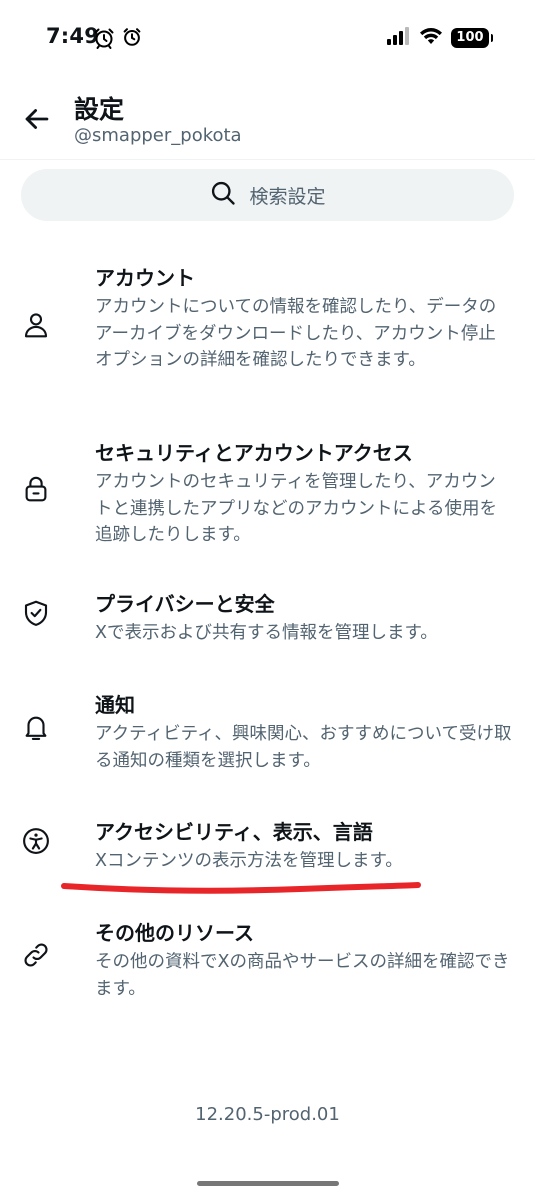  Describe the element at coordinates (158, 135) in the screenshot. I see `account-username: @smapper_pokota` at that location.